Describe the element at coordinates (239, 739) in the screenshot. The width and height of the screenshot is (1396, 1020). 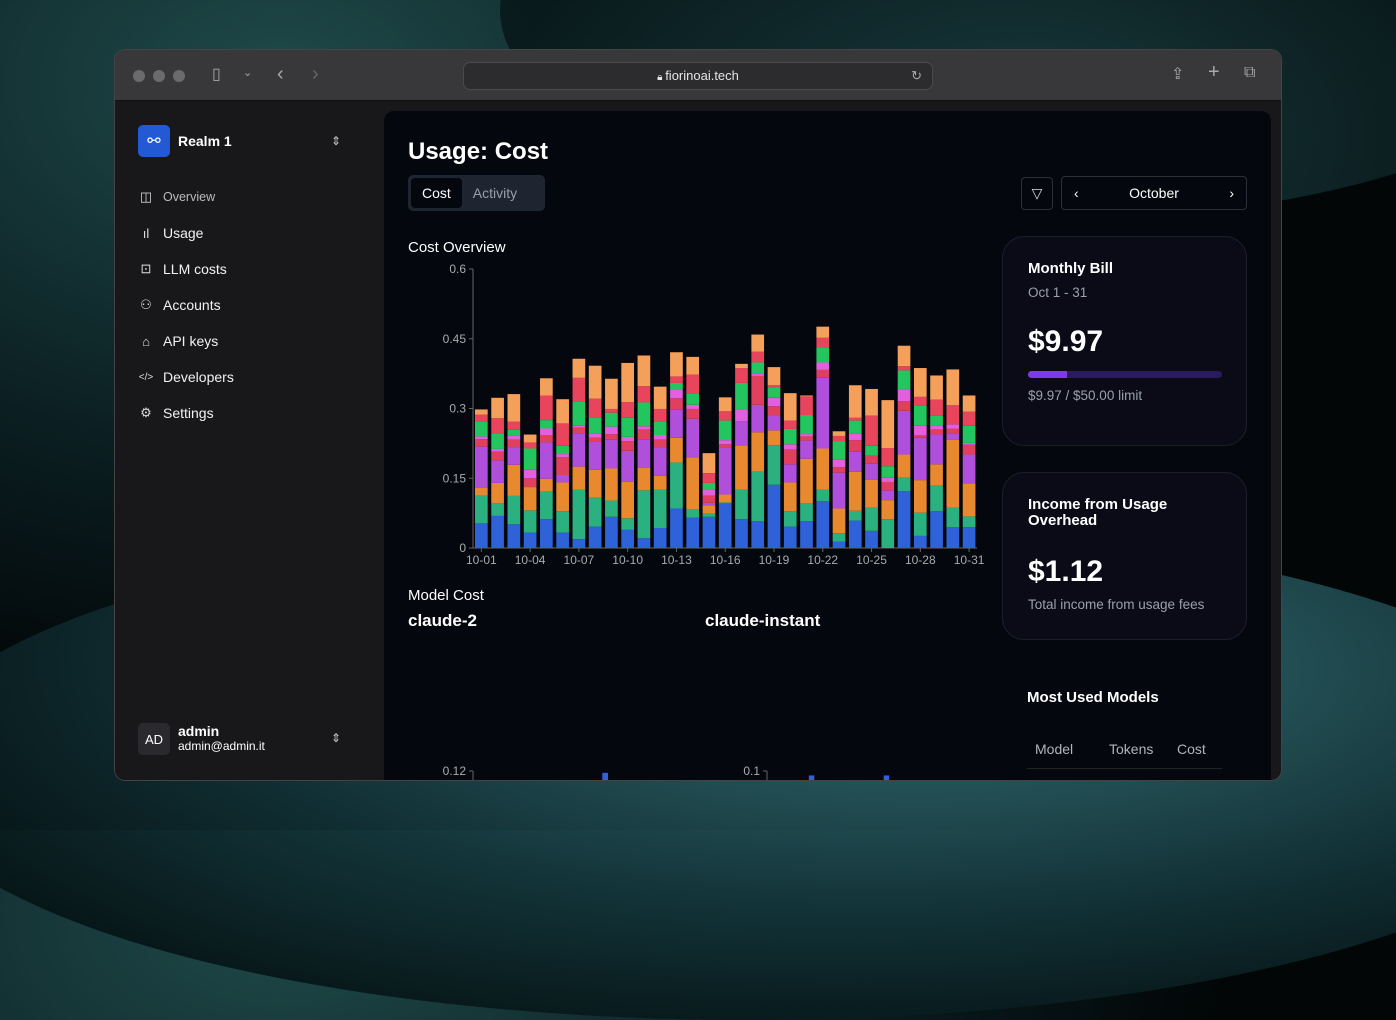
I see `user-menu: AD admin admin@admin.it ⇕` at that location.